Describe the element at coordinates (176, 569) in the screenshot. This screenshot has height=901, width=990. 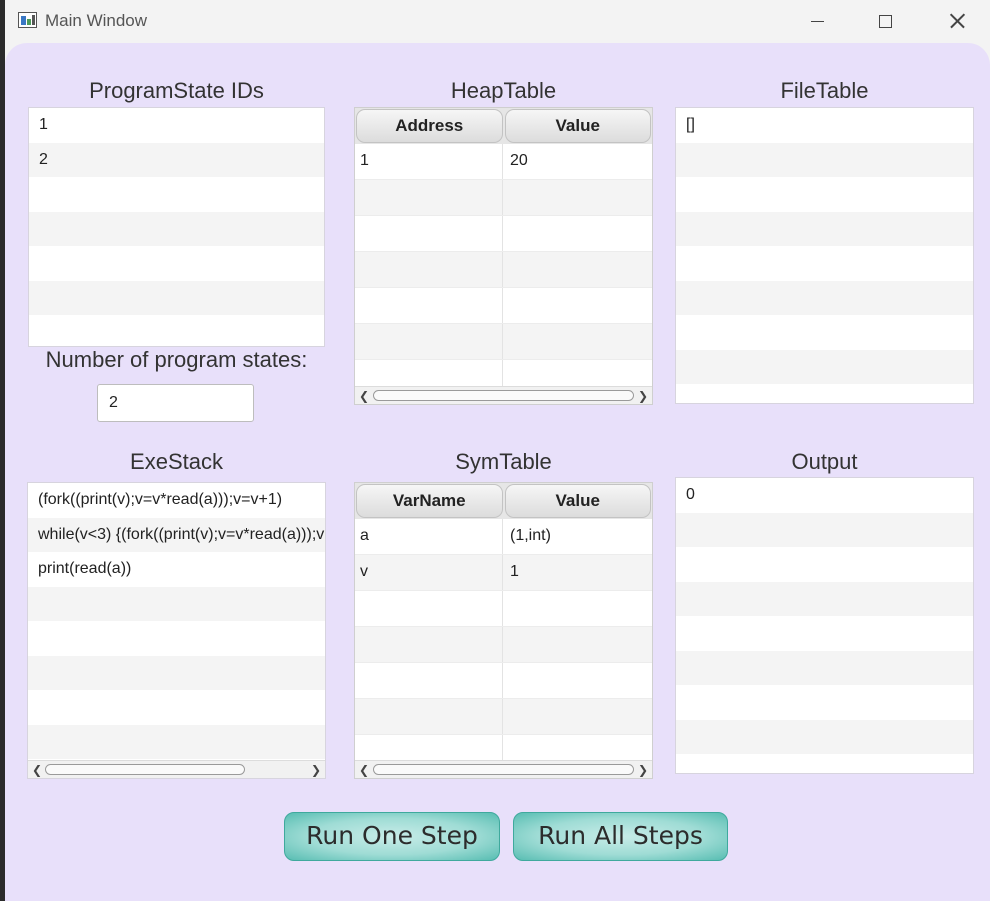
I see `exe-stack-item: print(read(a))` at that location.